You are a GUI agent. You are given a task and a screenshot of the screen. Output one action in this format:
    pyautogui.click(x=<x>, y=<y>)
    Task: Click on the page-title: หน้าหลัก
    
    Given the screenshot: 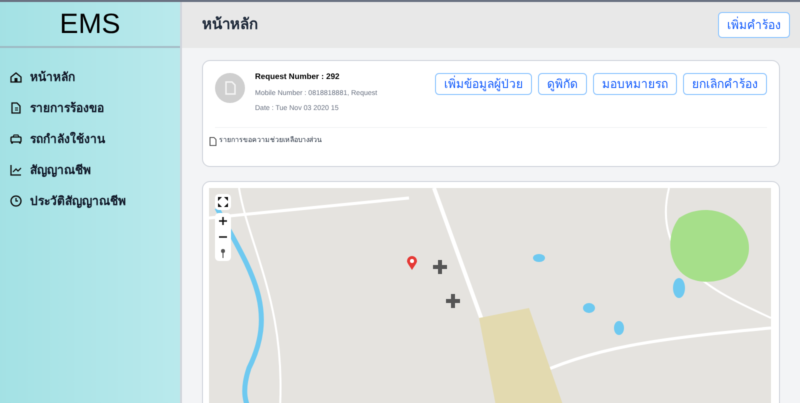 What is the action you would take?
    pyautogui.click(x=230, y=24)
    